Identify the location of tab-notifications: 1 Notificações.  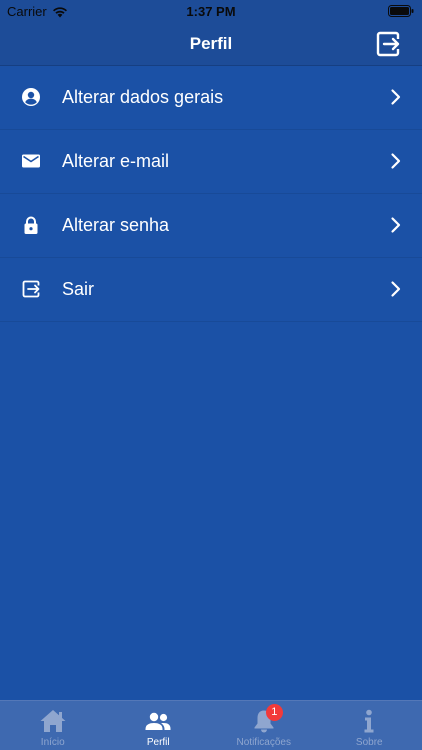
(264, 725).